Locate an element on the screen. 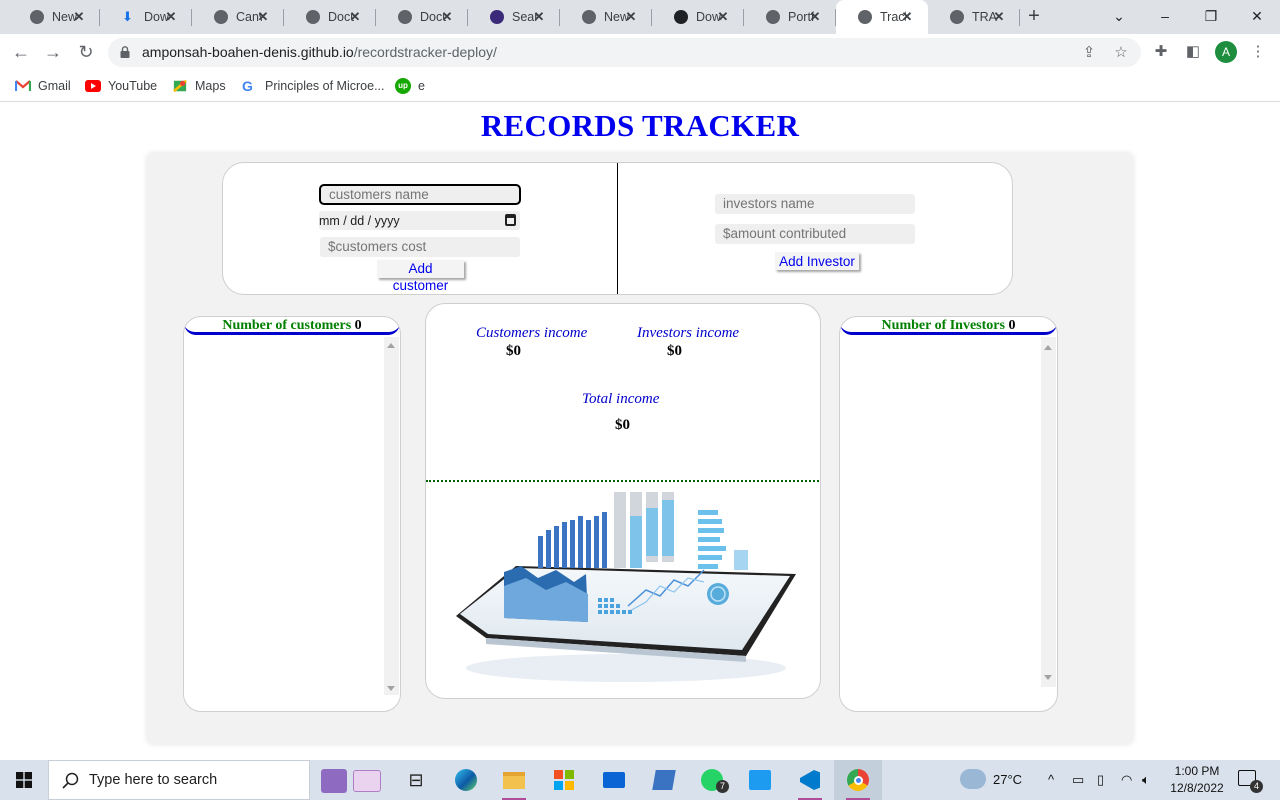  browser-tab: Track✕ is located at coordinates (882, 17).